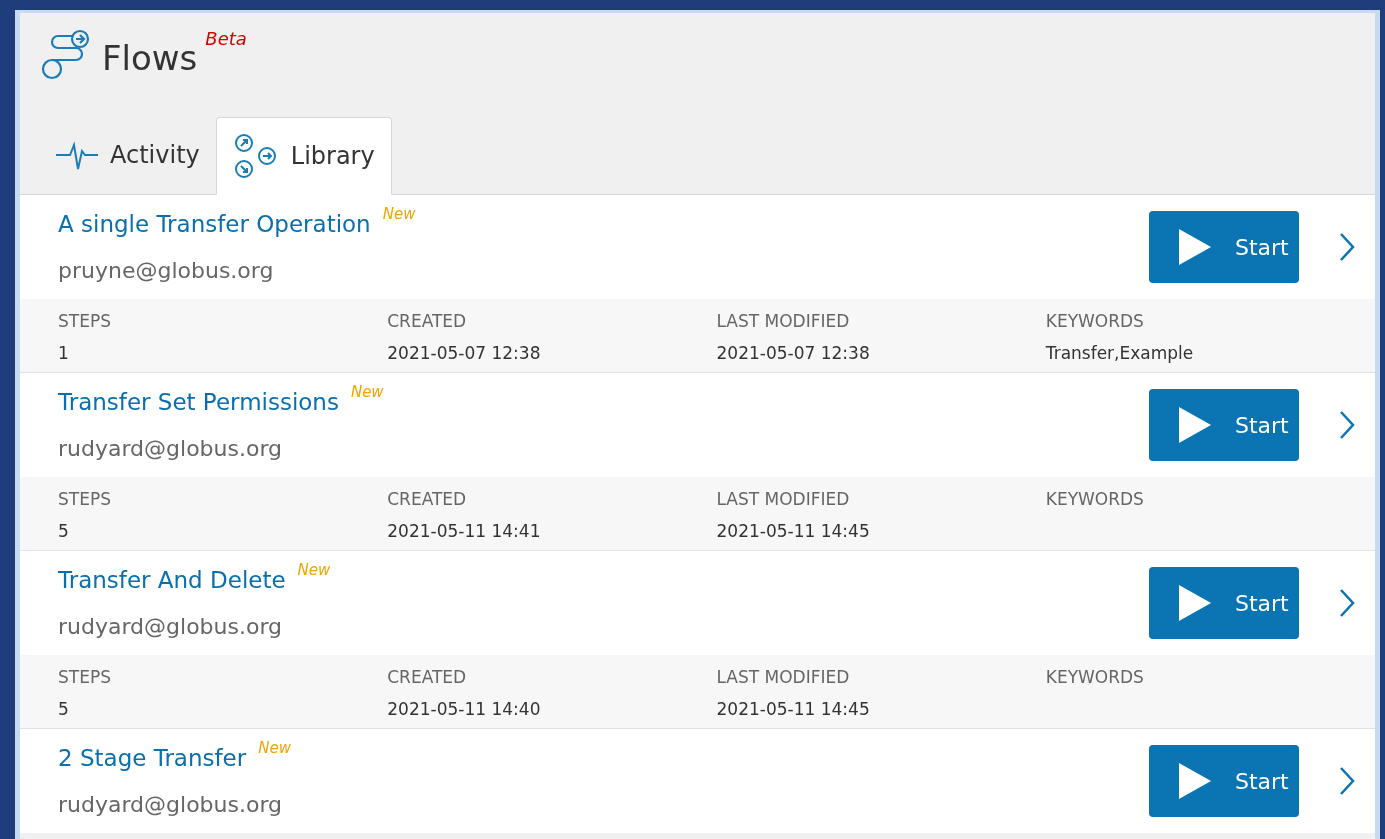 The height and width of the screenshot is (839, 1385). Describe the element at coordinates (64, 353) in the screenshot. I see `field-value: 1` at that location.